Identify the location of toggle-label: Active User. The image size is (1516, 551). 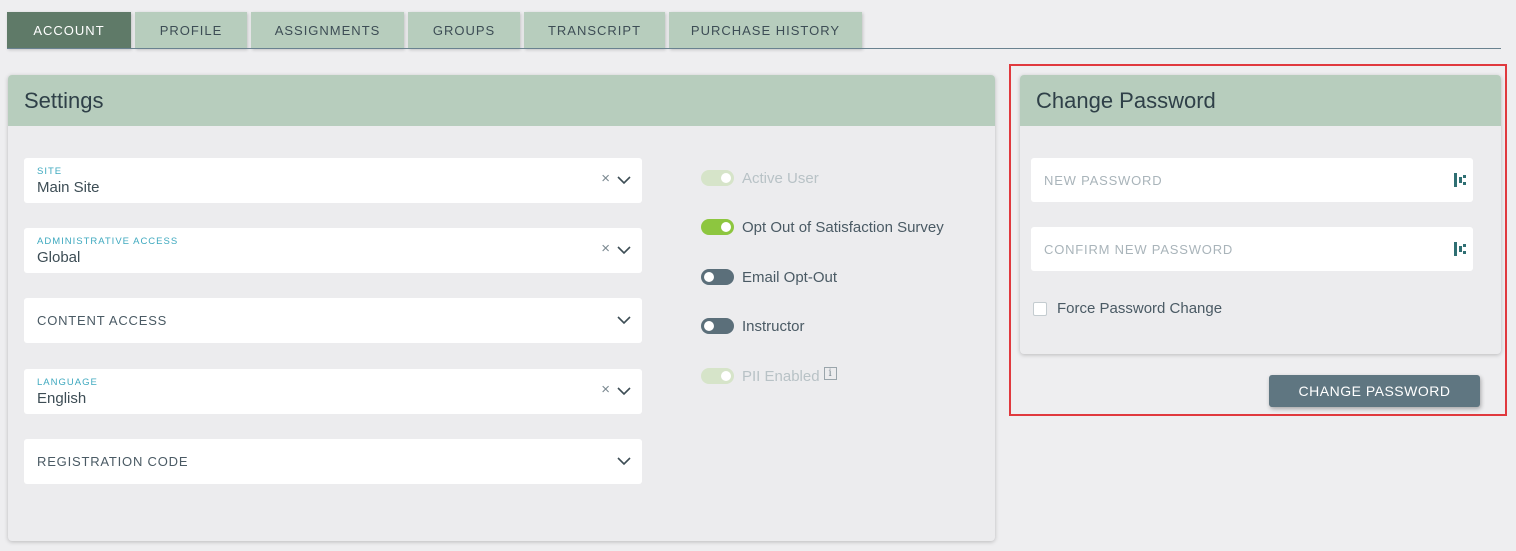
(780, 178).